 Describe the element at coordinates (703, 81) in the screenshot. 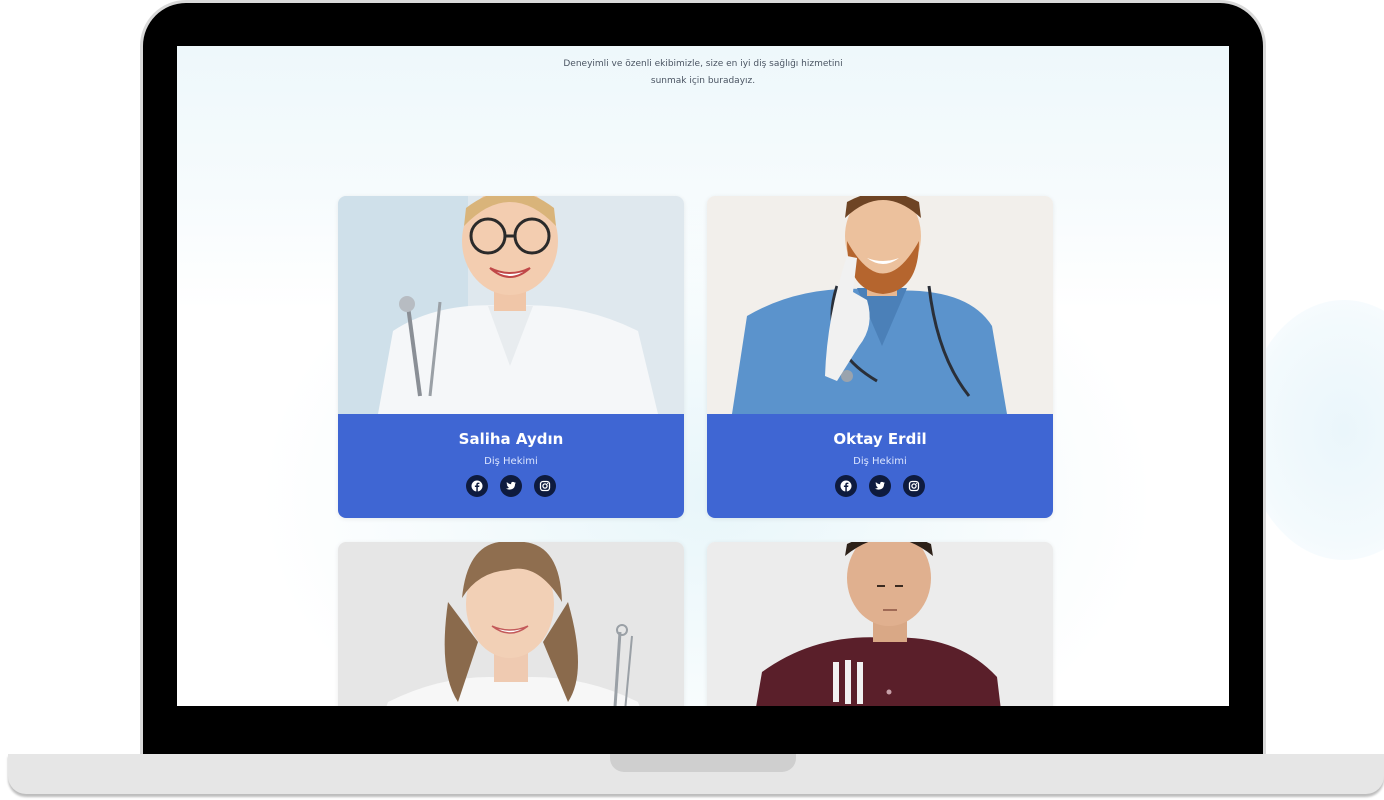

I see `intro-line-2: sunmak için buradayız.` at that location.